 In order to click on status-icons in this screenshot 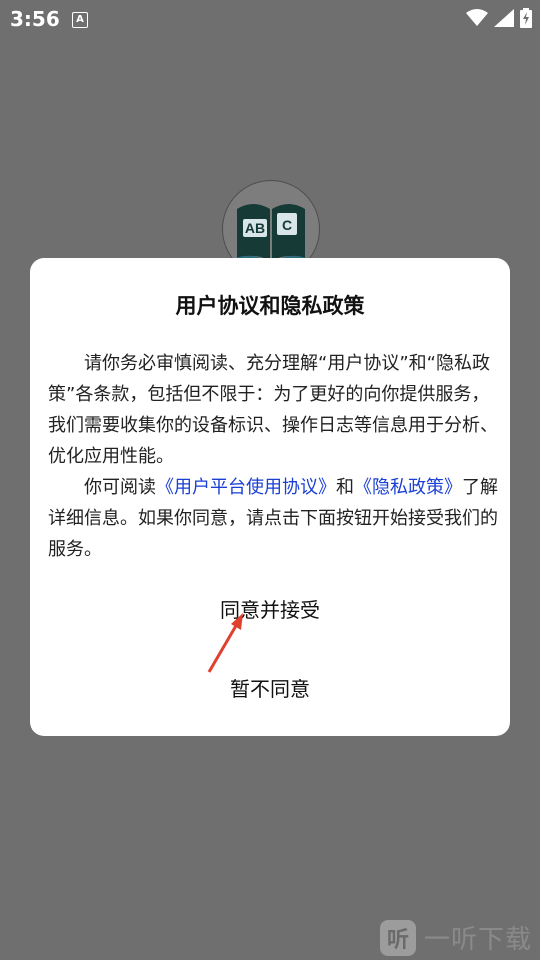, I will do `click(499, 18)`.